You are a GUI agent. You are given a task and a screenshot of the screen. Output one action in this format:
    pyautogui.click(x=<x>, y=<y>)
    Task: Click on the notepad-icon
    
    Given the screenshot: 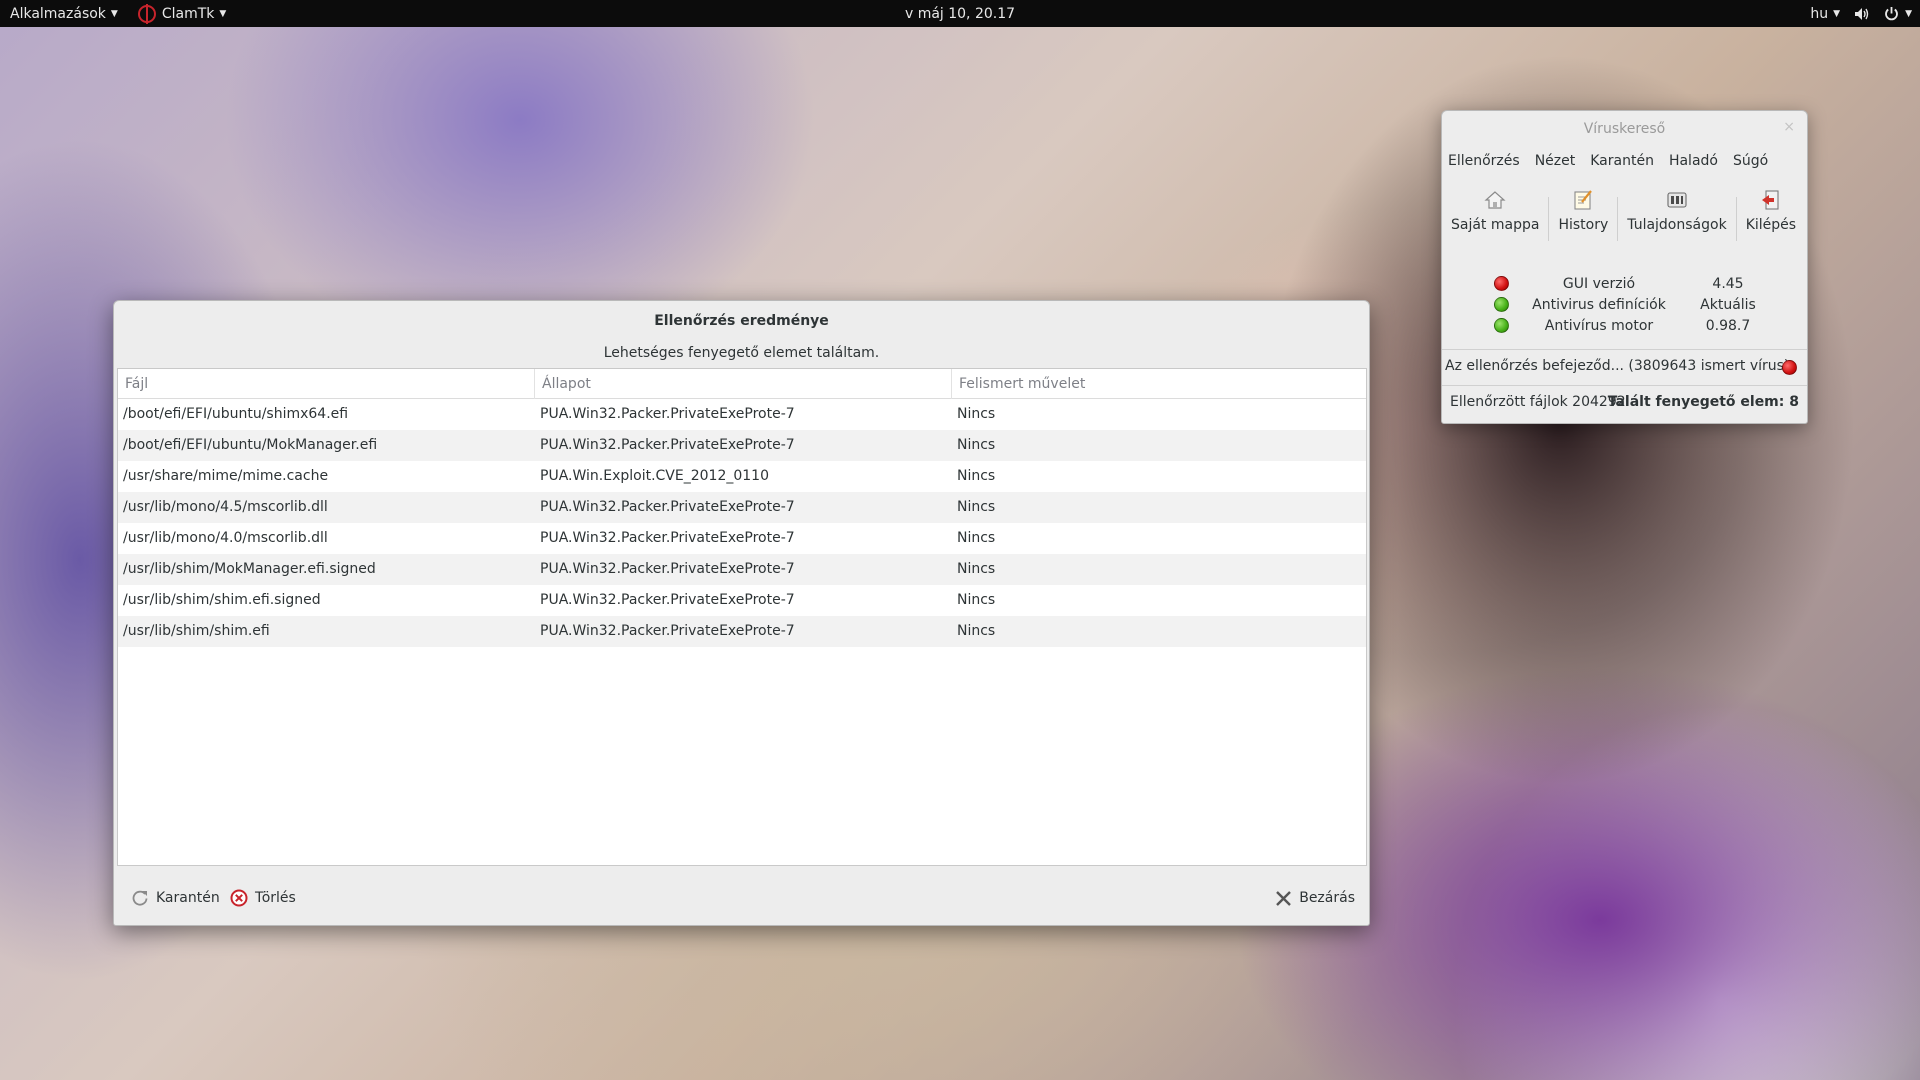 What is the action you would take?
    pyautogui.click(x=1583, y=200)
    